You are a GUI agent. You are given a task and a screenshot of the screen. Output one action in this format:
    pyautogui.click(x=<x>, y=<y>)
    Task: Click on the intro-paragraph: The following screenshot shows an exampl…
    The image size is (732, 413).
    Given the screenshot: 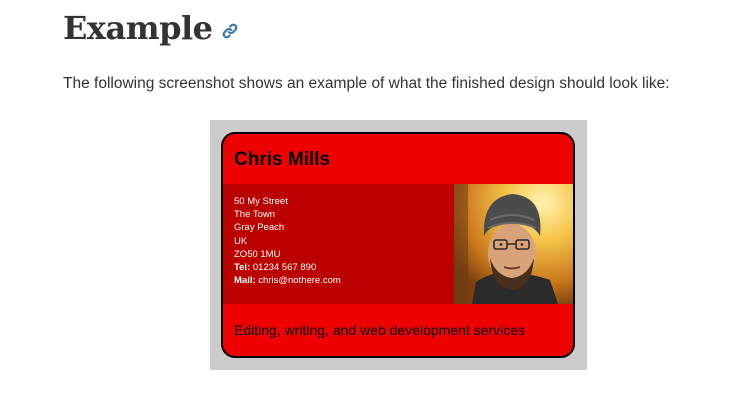 What is the action you would take?
    pyautogui.click(x=366, y=83)
    